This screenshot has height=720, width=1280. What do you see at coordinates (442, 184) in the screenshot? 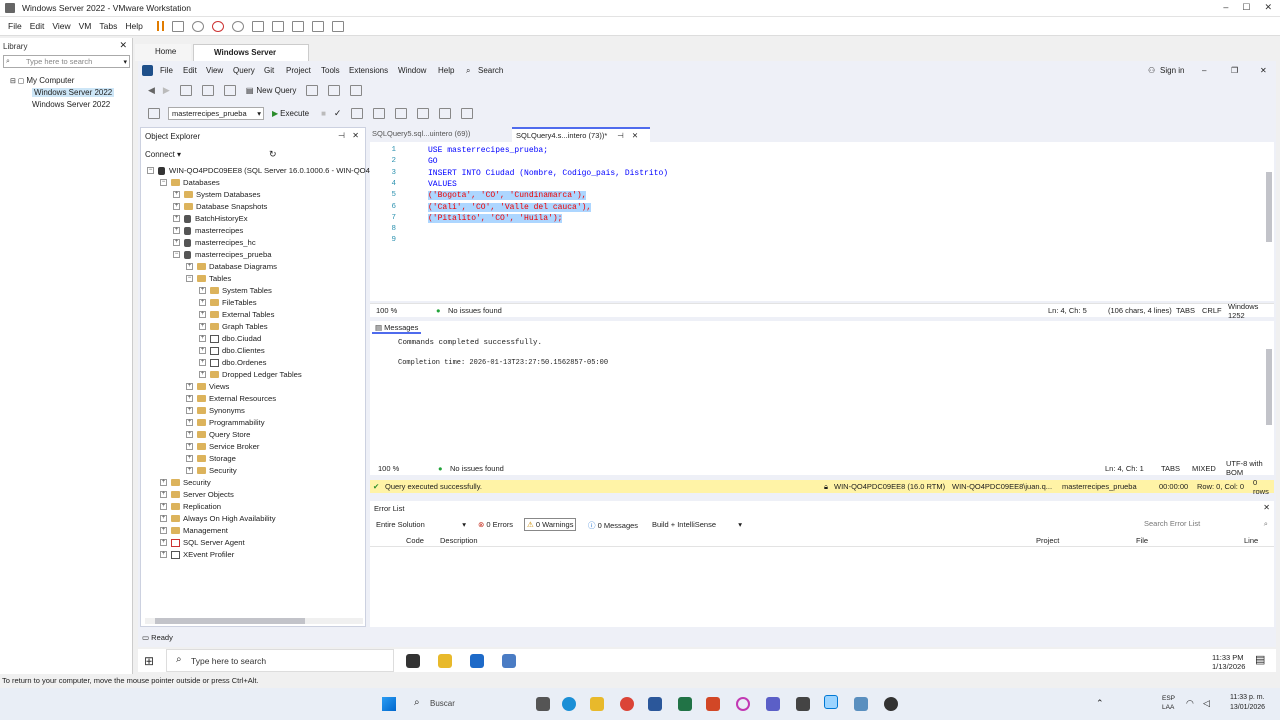
I see `code-line: VALUES` at bounding box center [442, 184].